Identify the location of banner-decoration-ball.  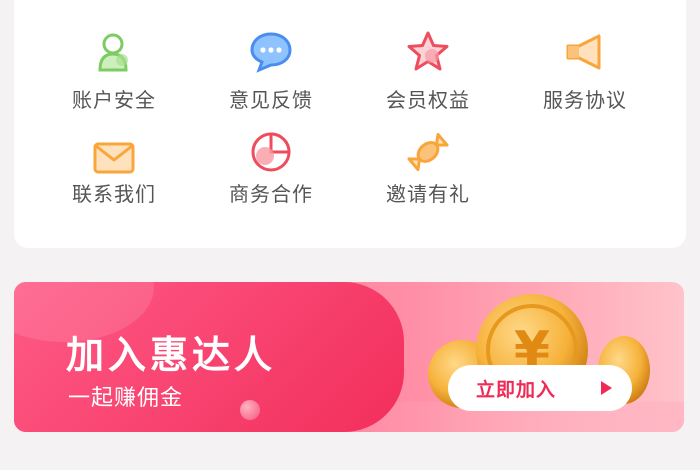
(250, 410).